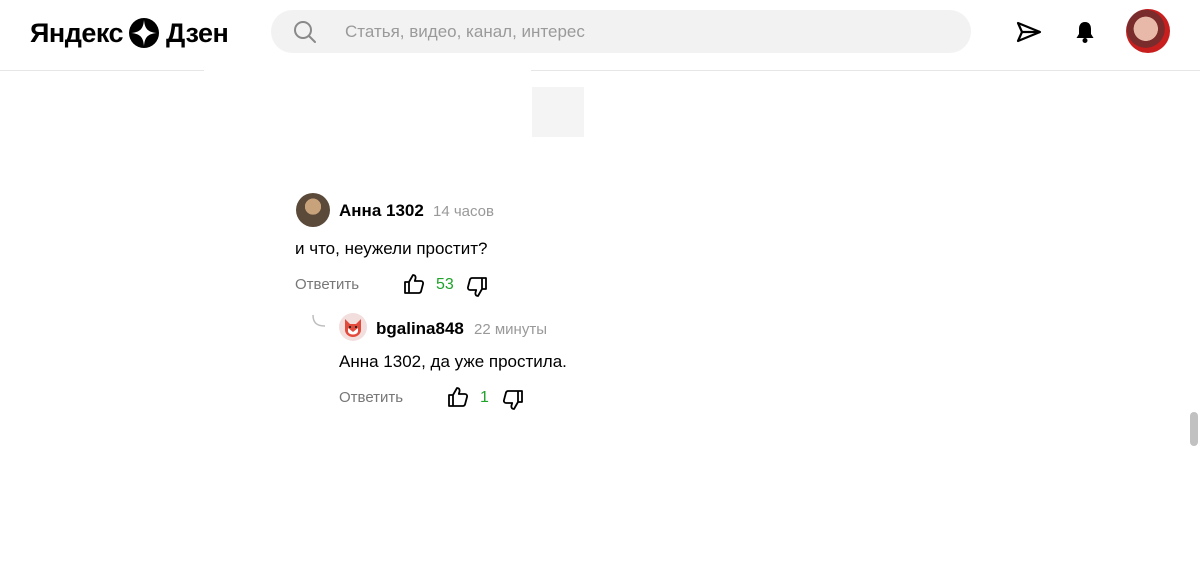  I want to click on content-top-edge, so click(367, 71).